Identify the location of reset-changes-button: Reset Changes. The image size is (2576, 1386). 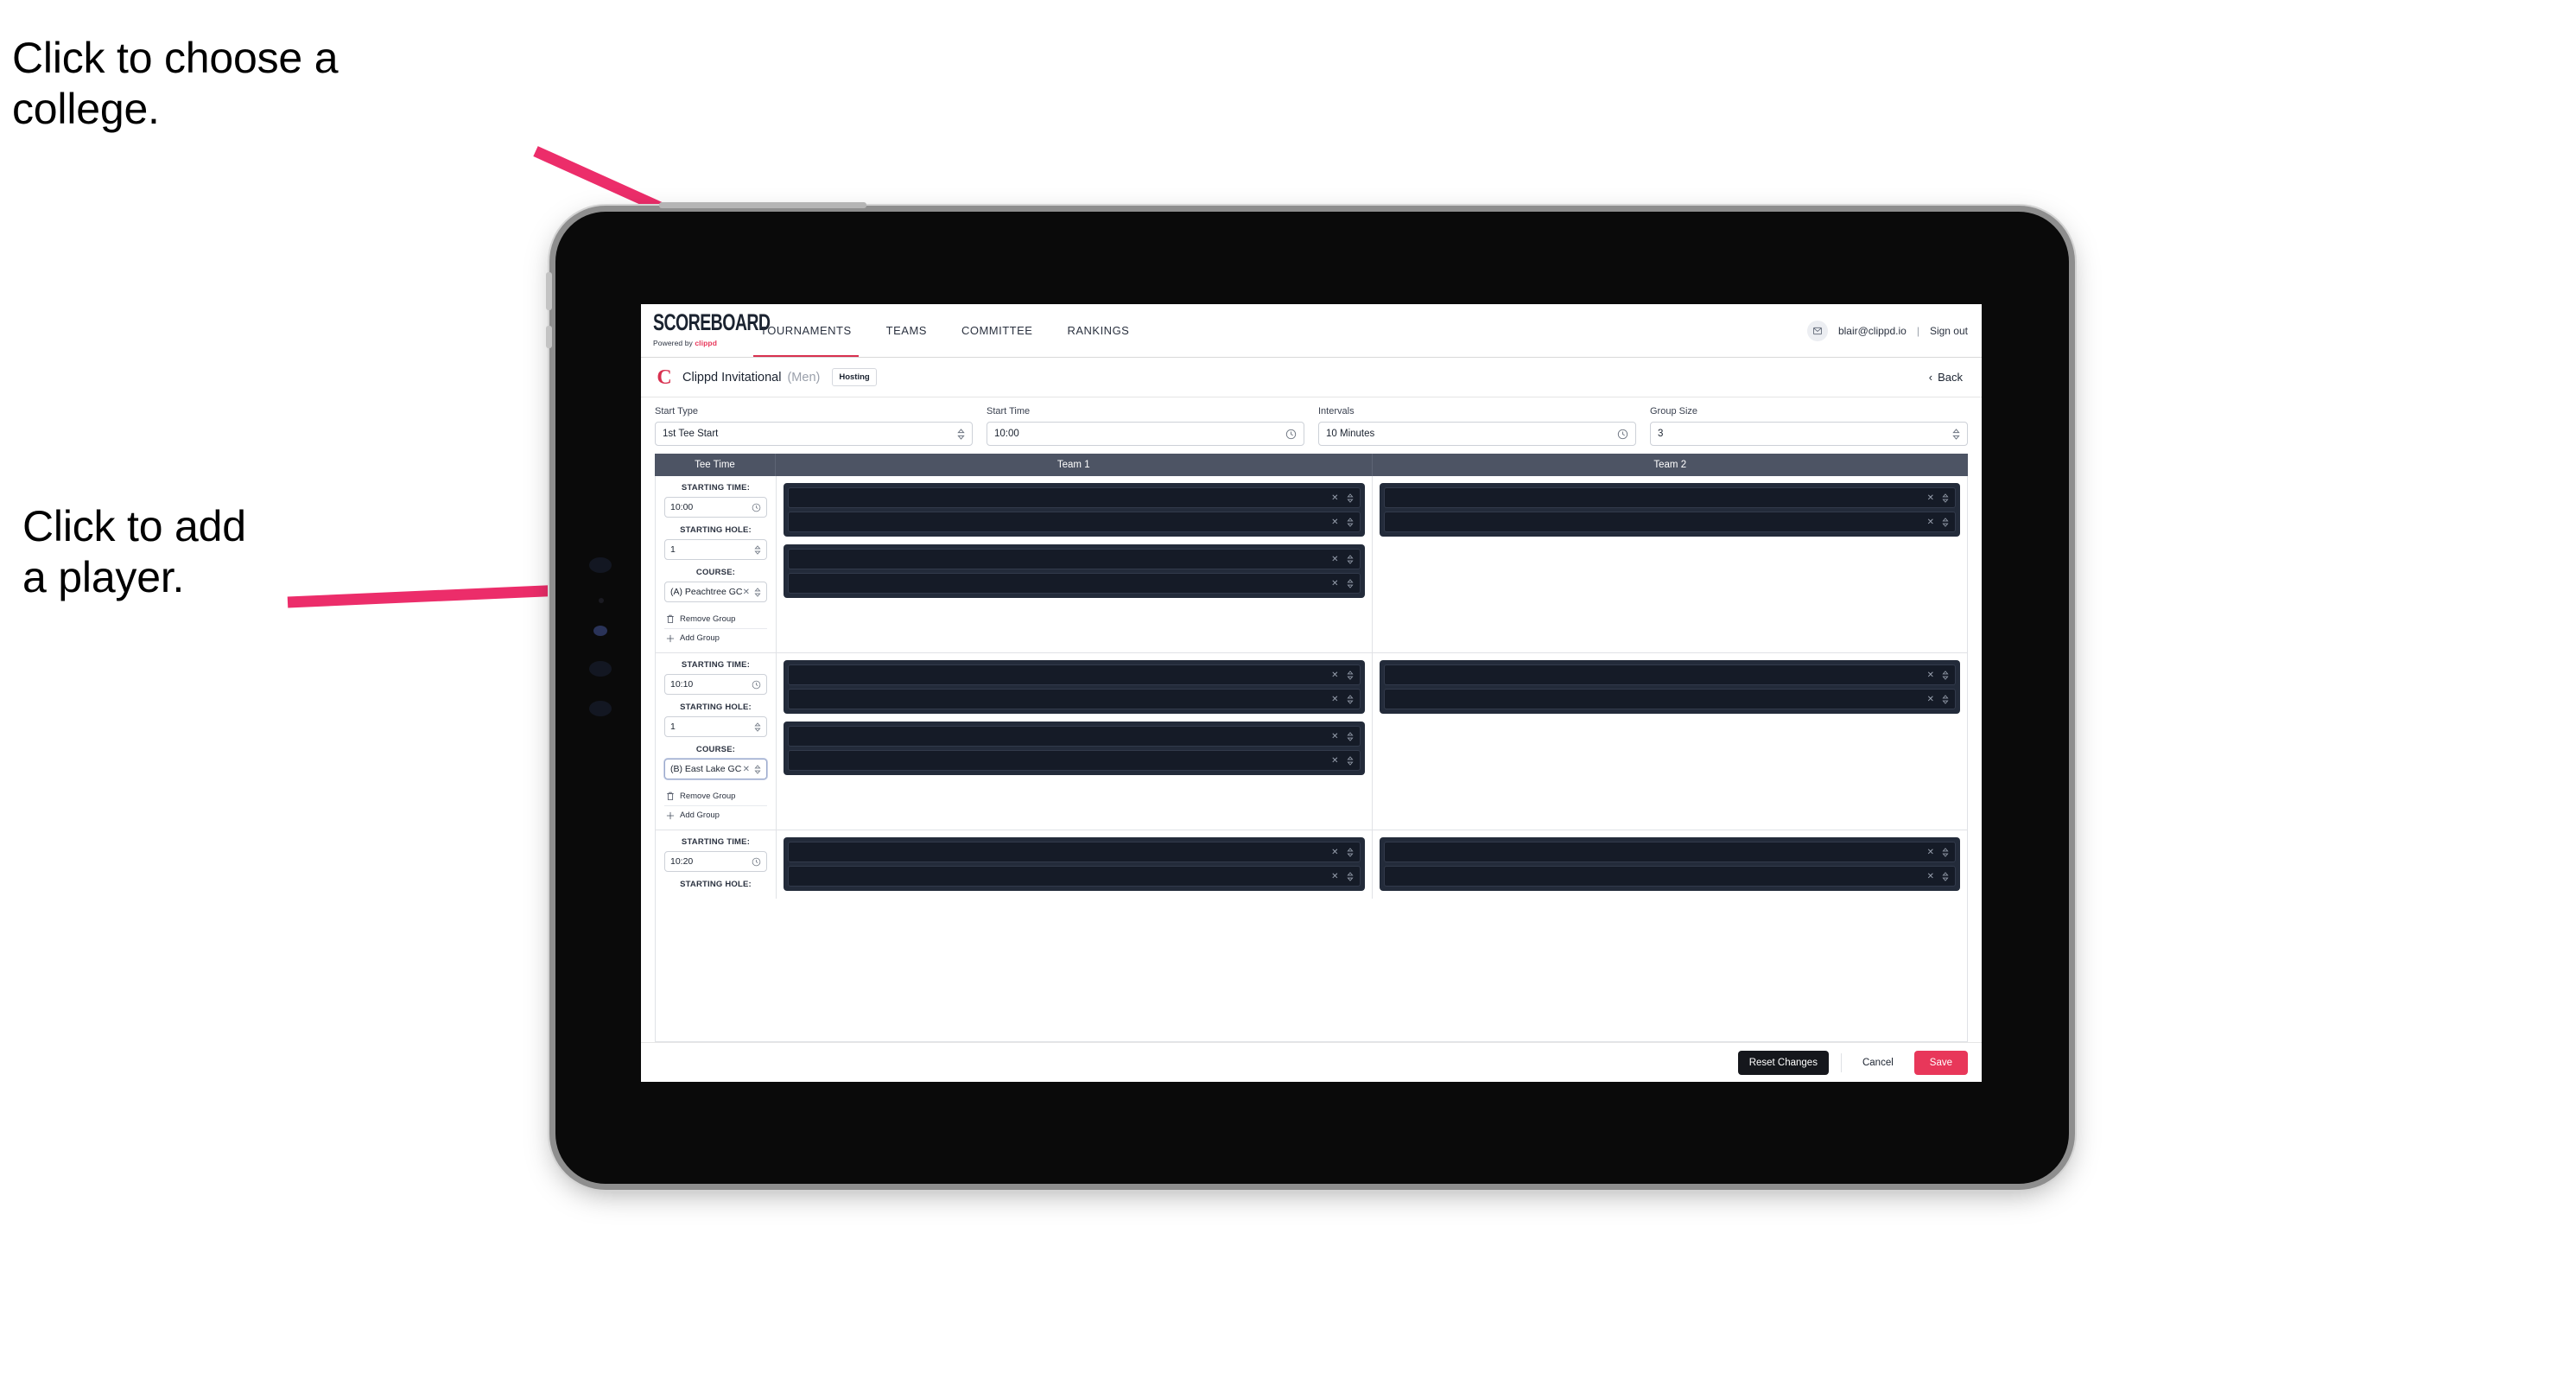
(1783, 1062).